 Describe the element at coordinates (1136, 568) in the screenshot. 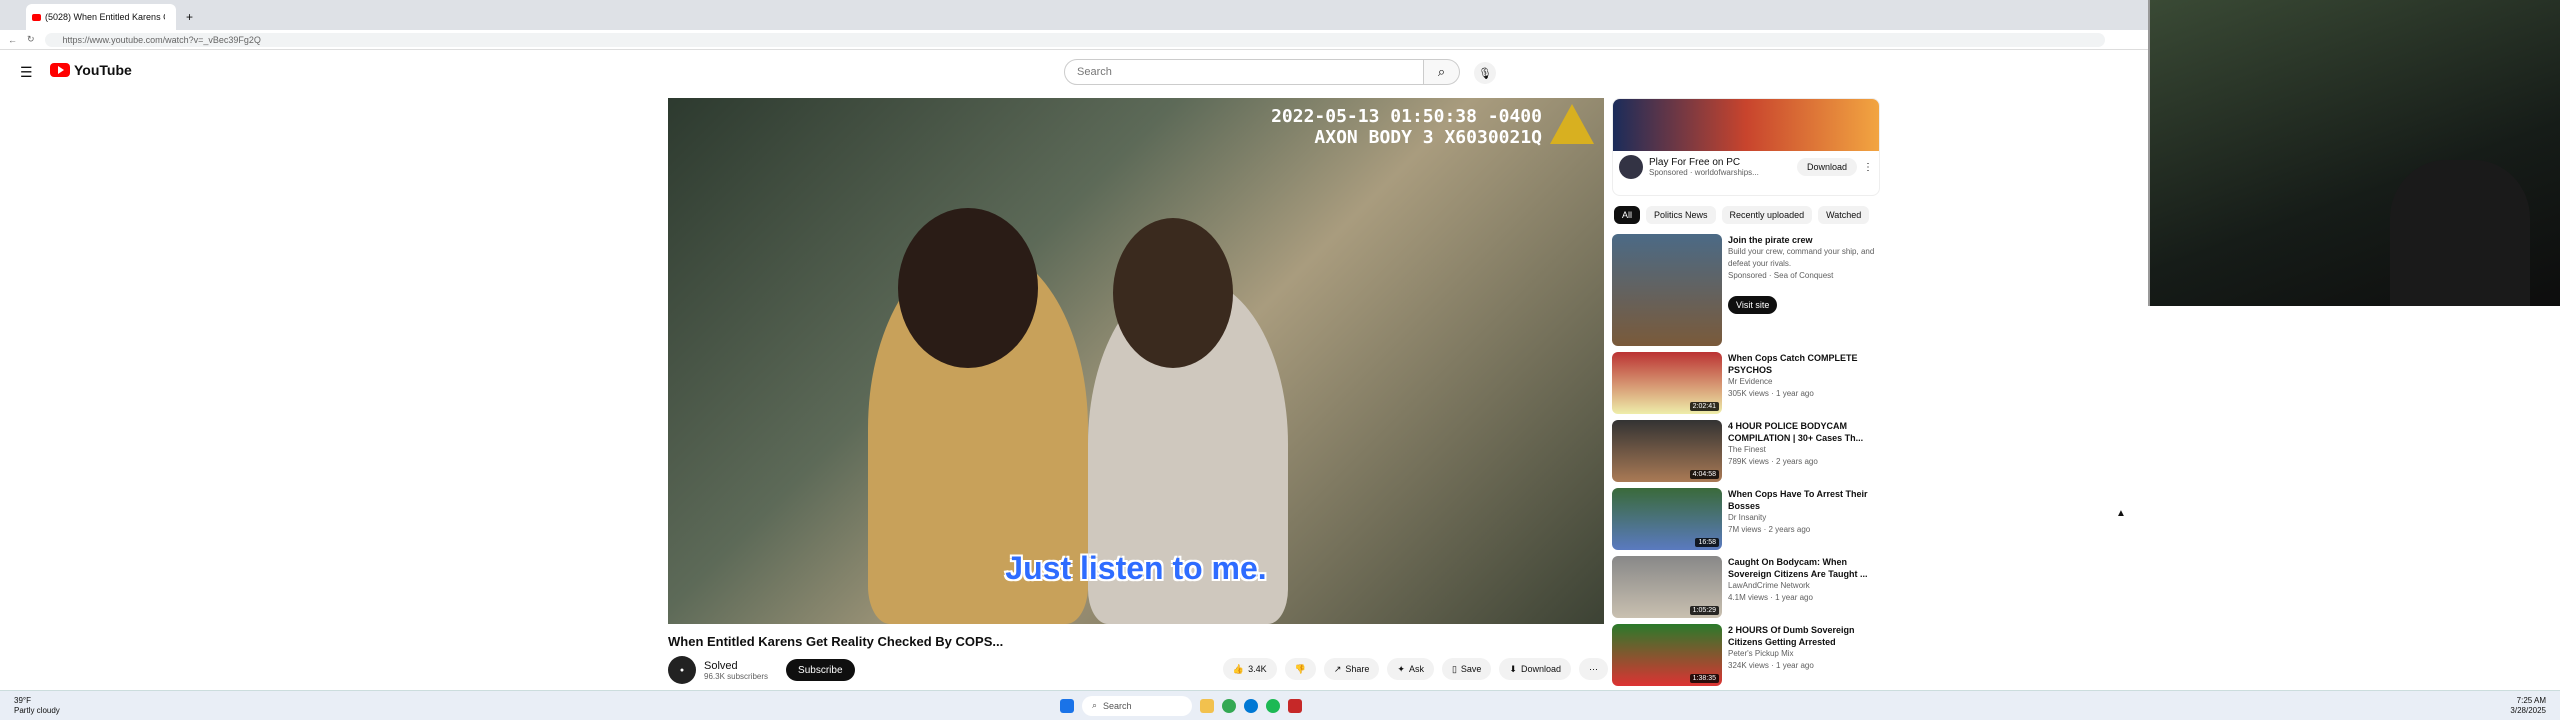

I see `video-caption: Just listen to me.` at that location.